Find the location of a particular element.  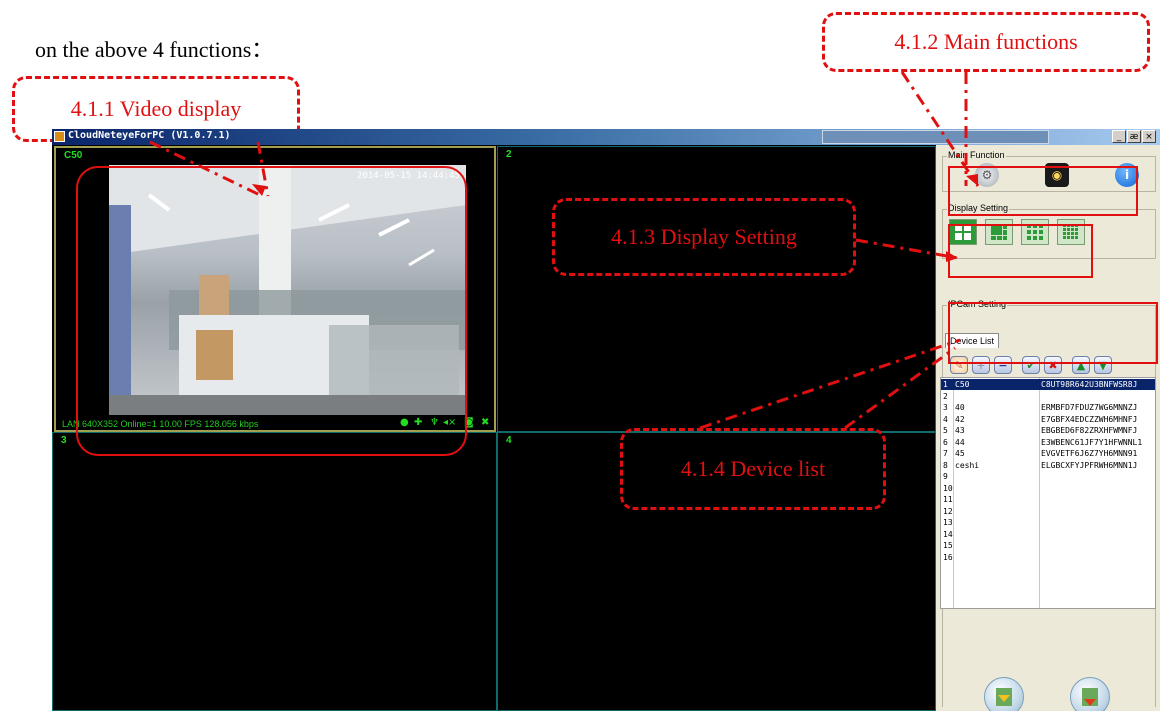

device-uid: EVGVETF6J6Z7YH6MNN91 is located at coordinates (1089, 453).